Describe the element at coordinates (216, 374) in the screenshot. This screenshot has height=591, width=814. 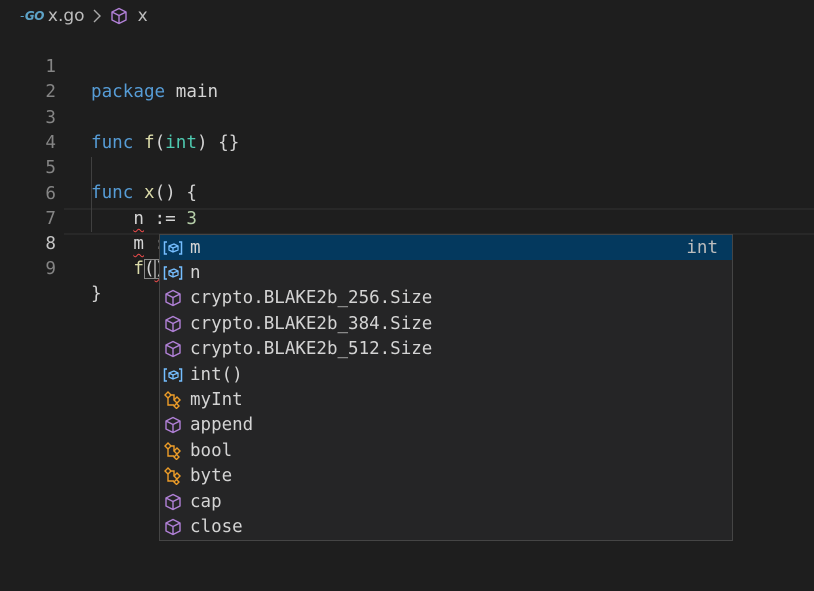
I see `suggestion-label: int()` at that location.